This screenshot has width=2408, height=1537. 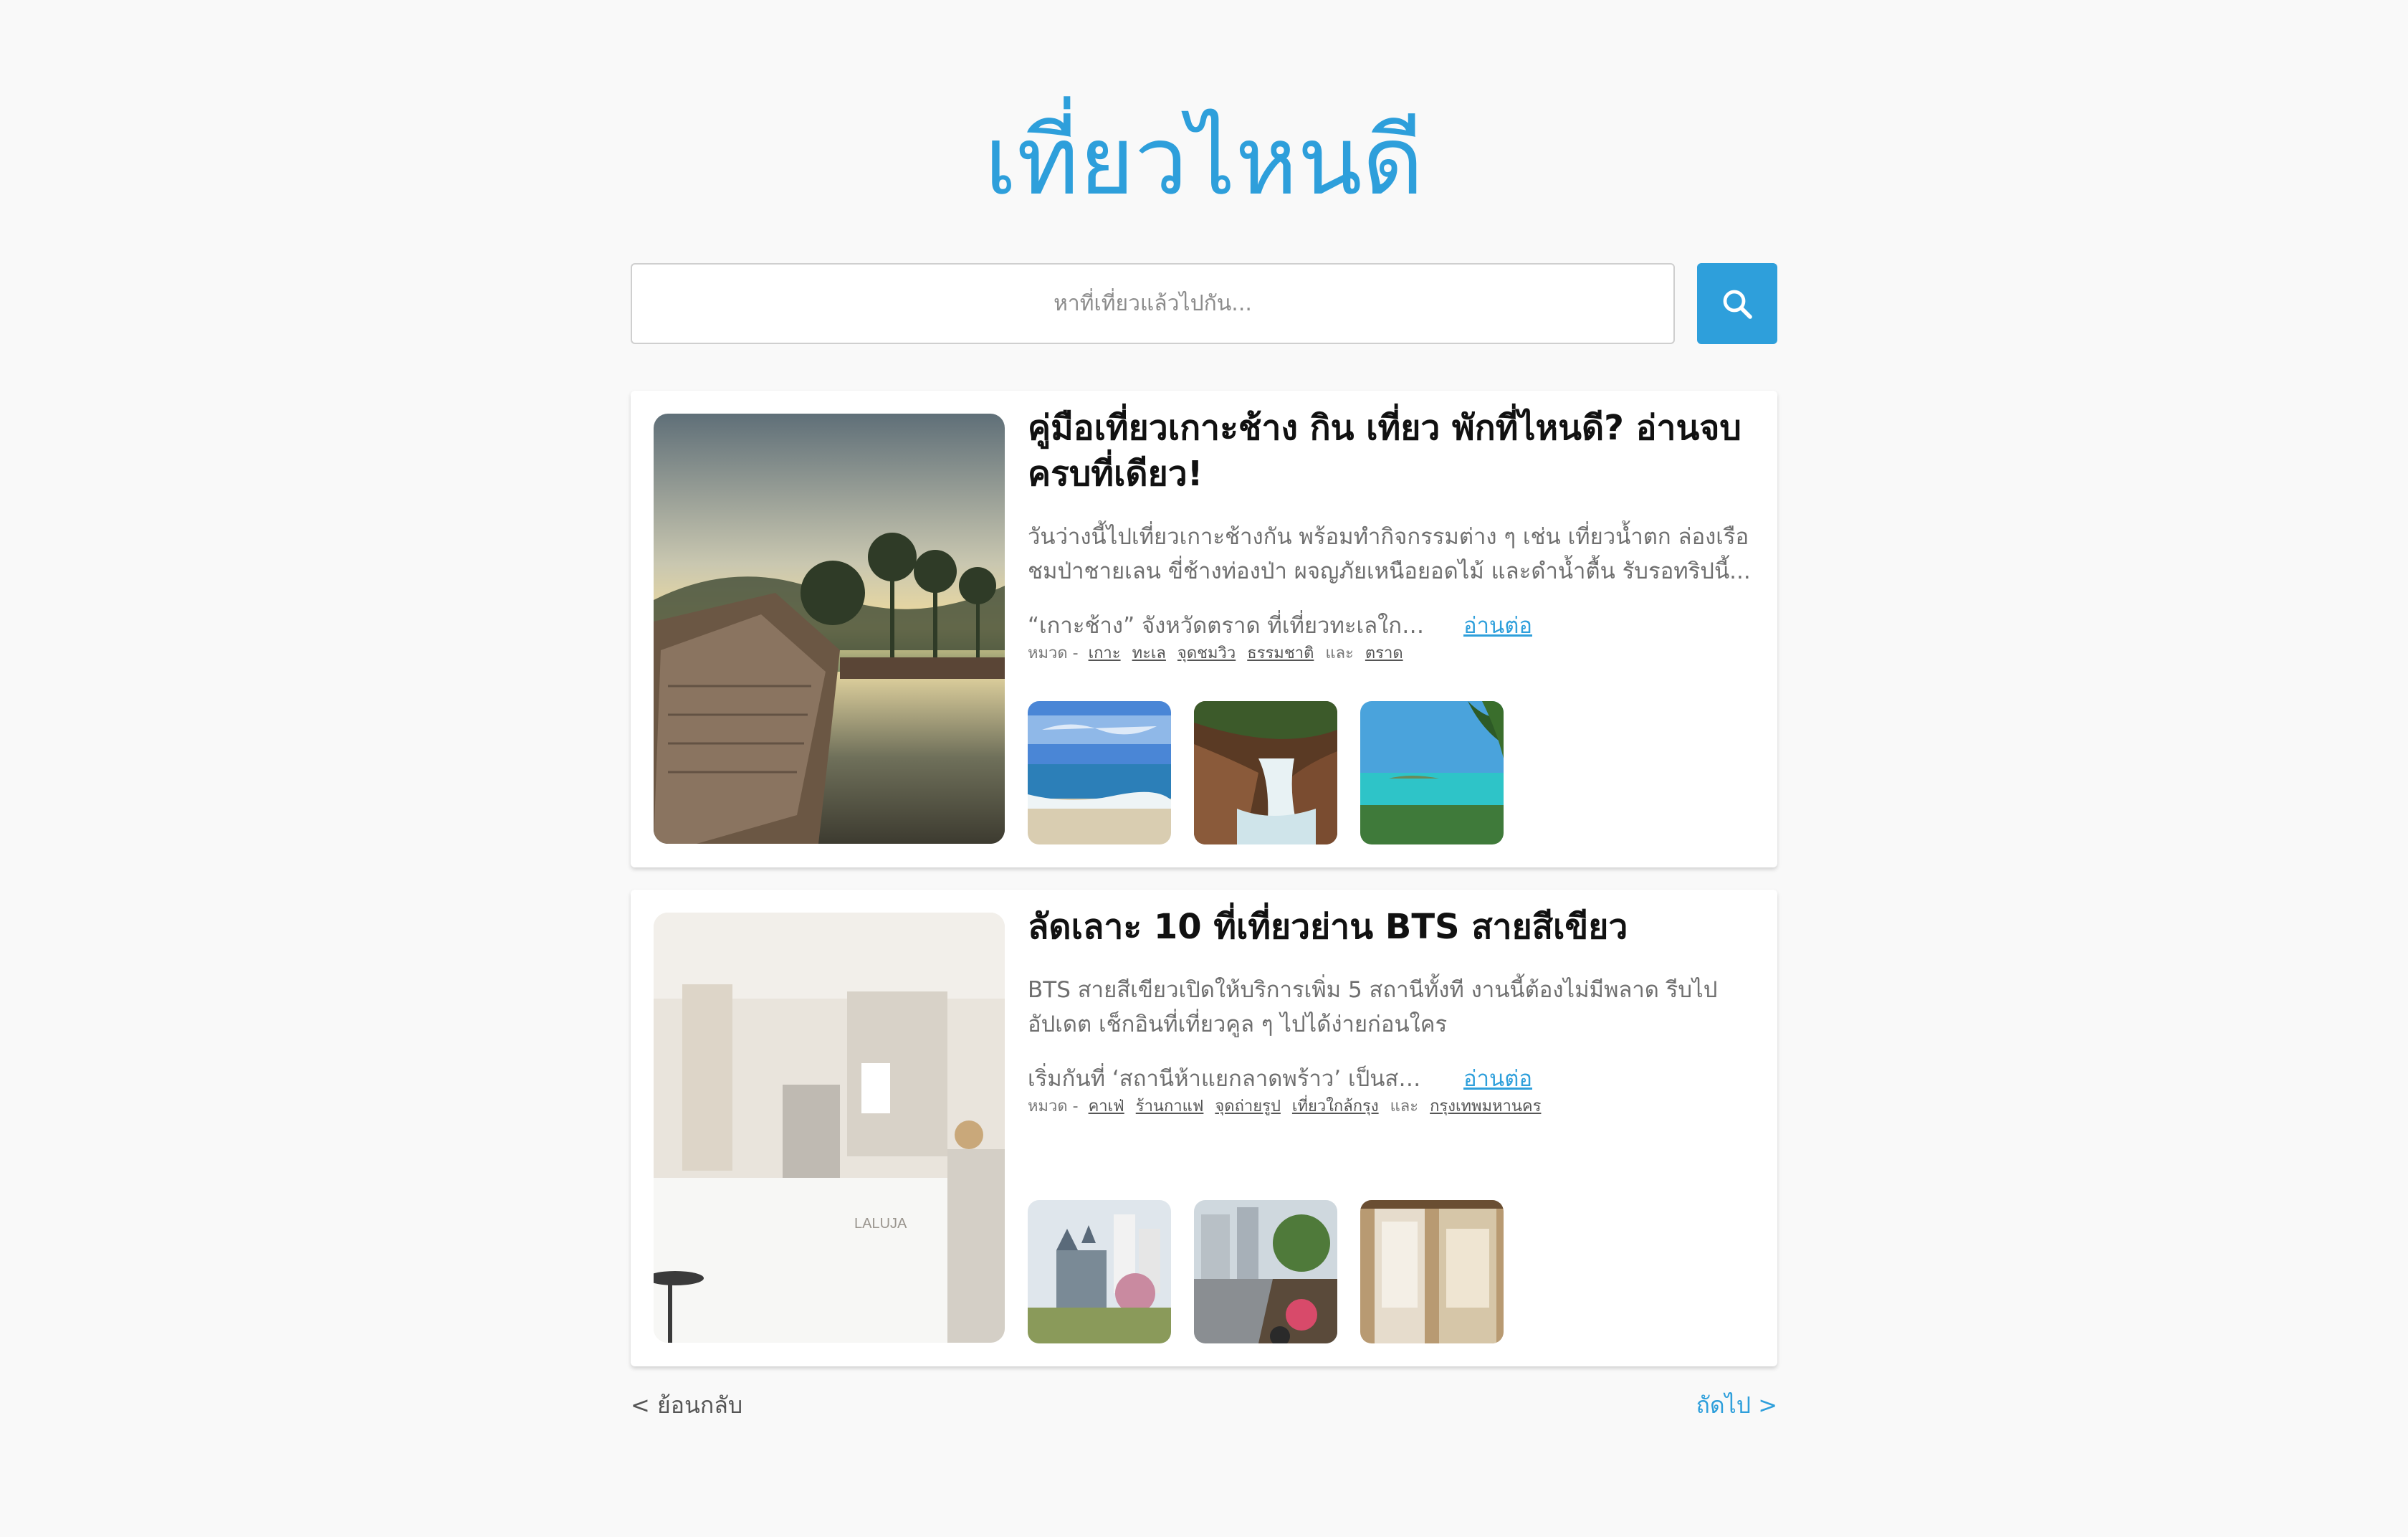 What do you see at coordinates (1206, 654) in the screenshot?
I see `category-link: จุดชมวิว` at bounding box center [1206, 654].